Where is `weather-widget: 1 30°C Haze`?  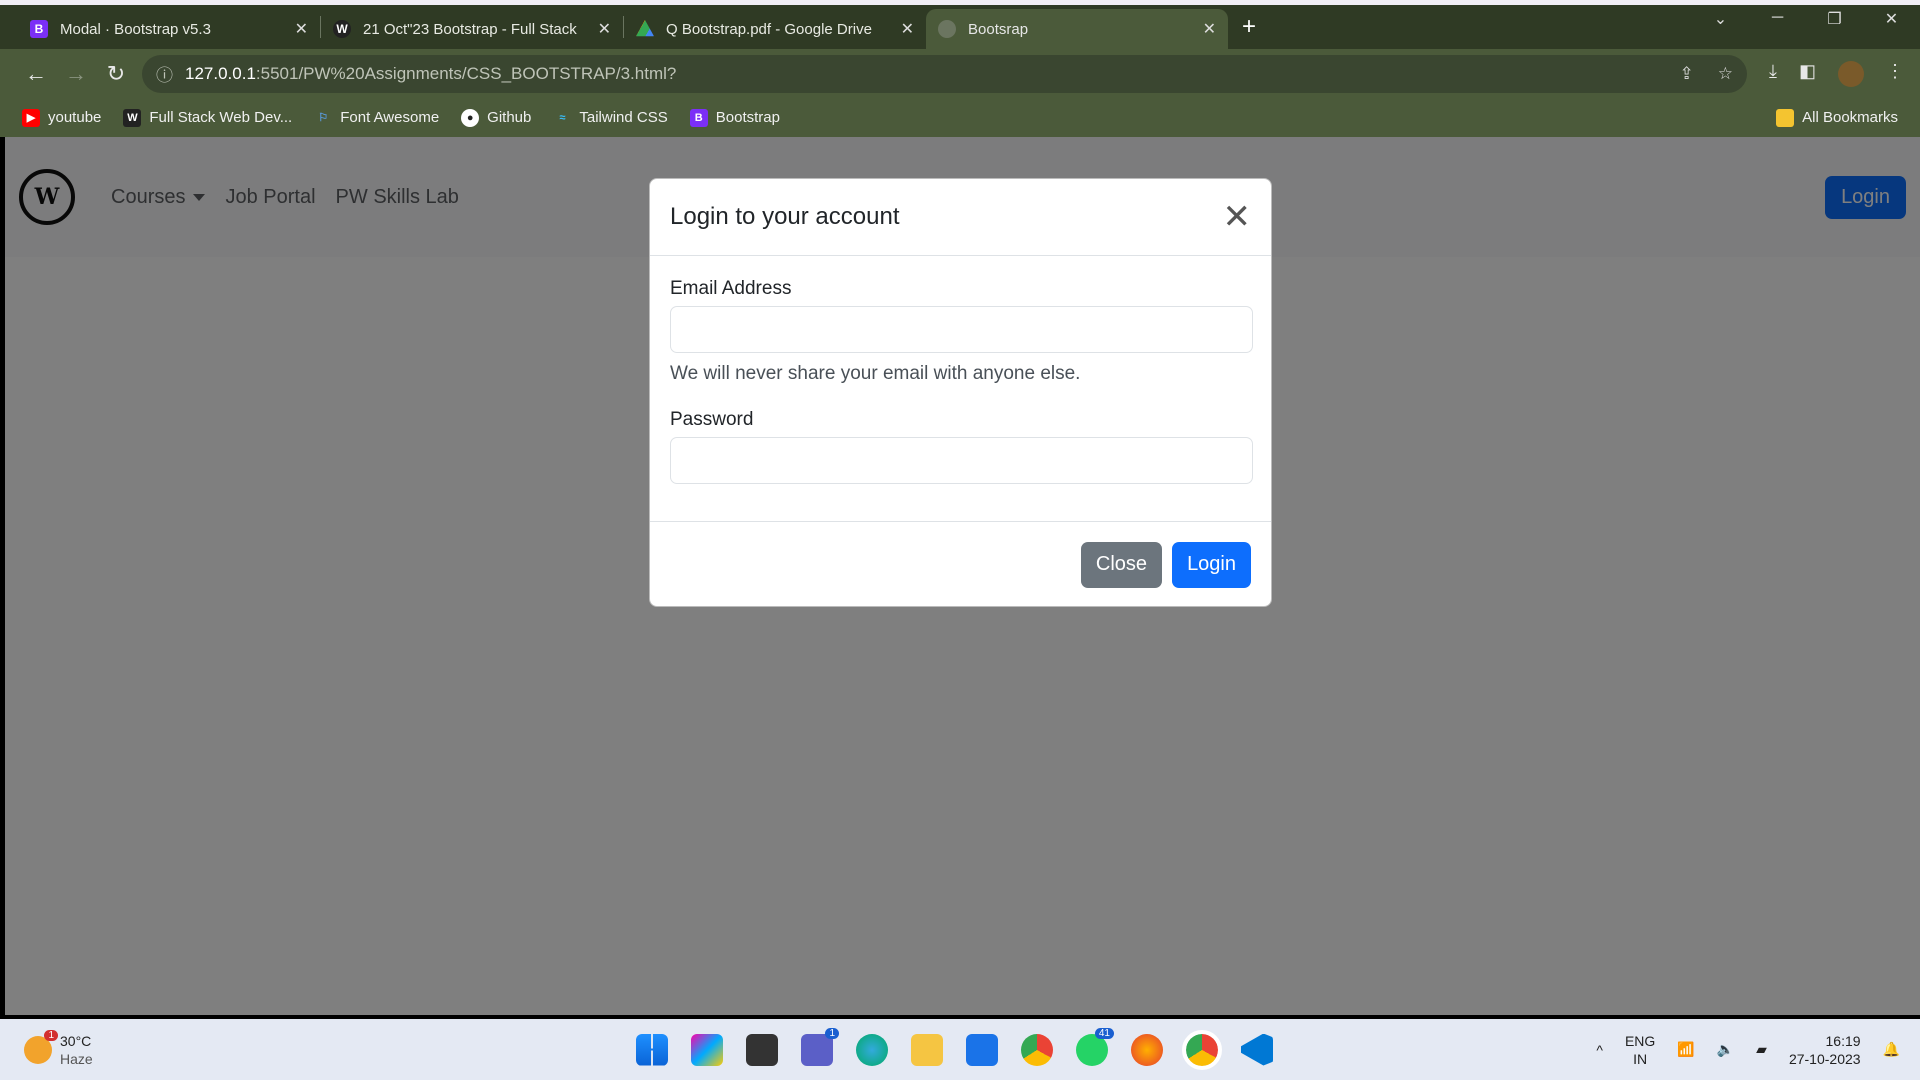 weather-widget: 1 30°C Haze is located at coordinates (58, 1048).